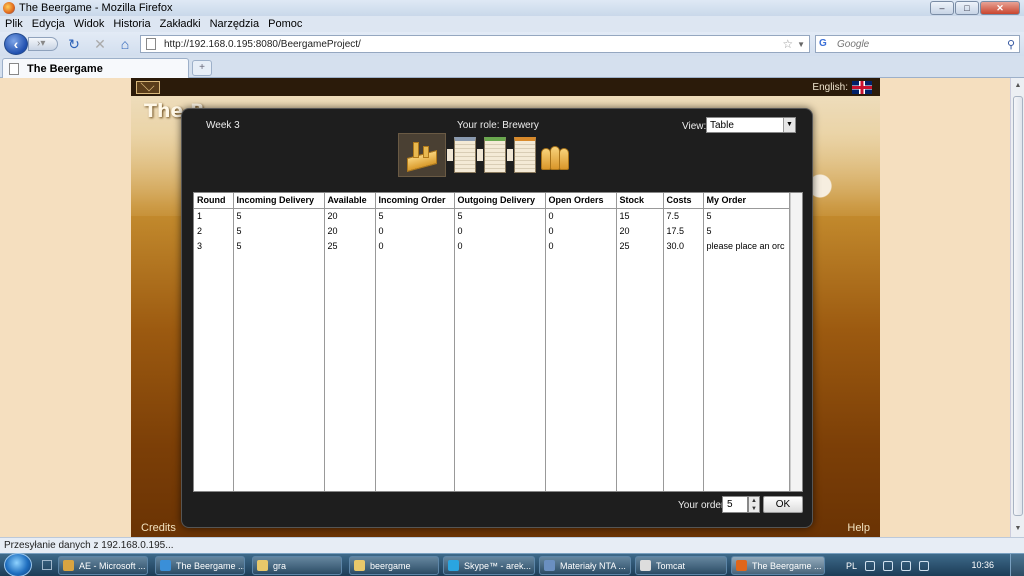 The width and height of the screenshot is (1024, 576). I want to click on stepper-down-icon: ▼, so click(754, 509).